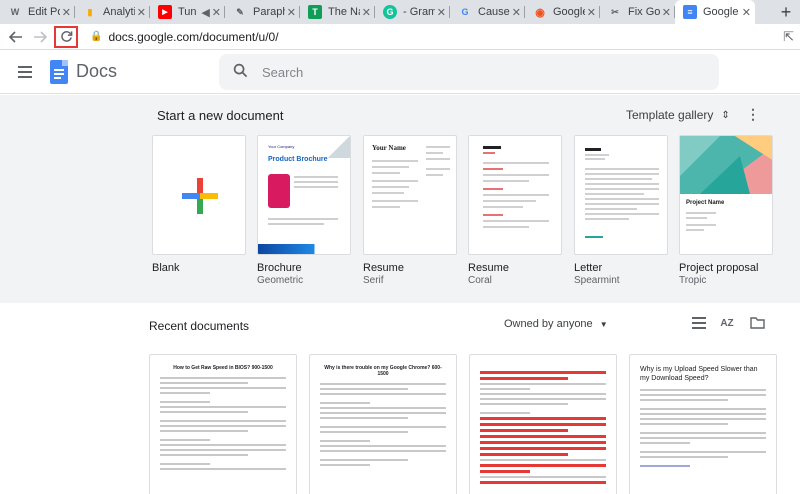 The height and width of the screenshot is (494, 800). What do you see at coordinates (223, 424) in the screenshot?
I see `recent-doc-card: How to Get Raw Speed in BIOS? 900-1500` at bounding box center [223, 424].